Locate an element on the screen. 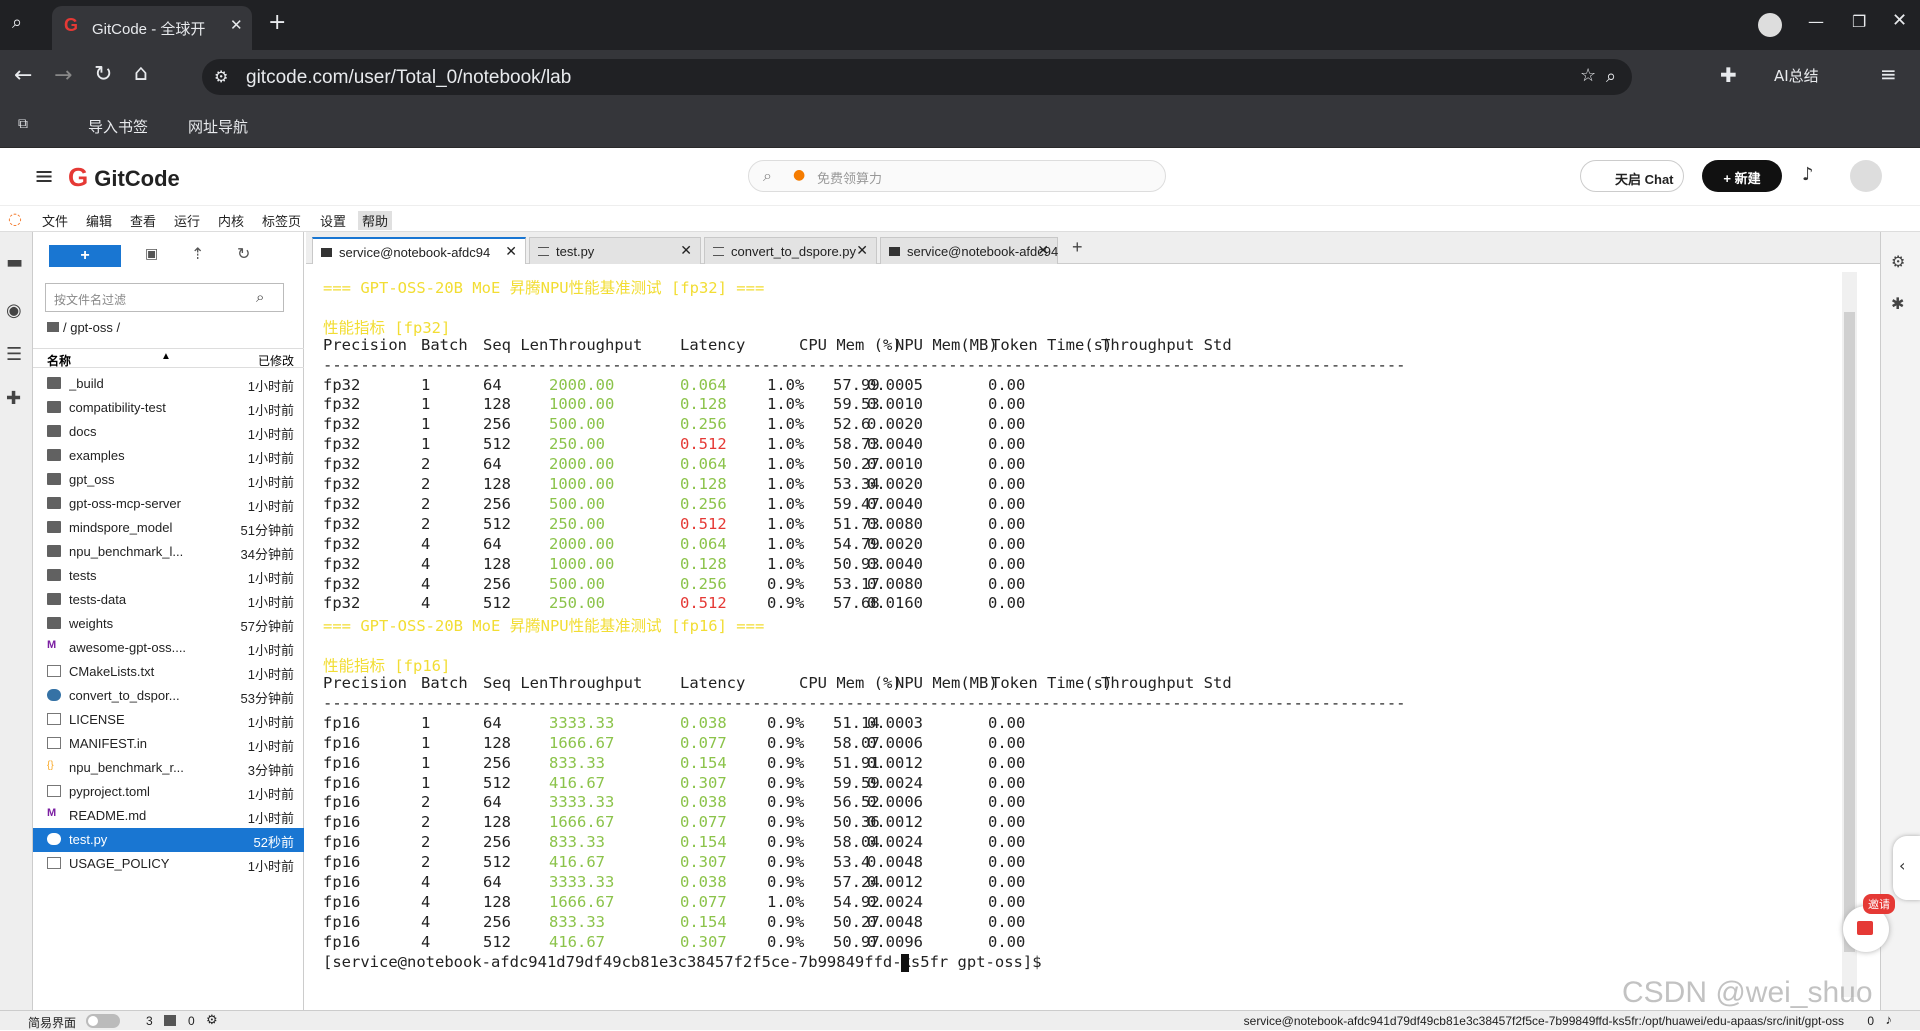 Image resolution: width=1920 pixels, height=1031 pixels. hamburger-icon: ≡ is located at coordinates (44, 176).